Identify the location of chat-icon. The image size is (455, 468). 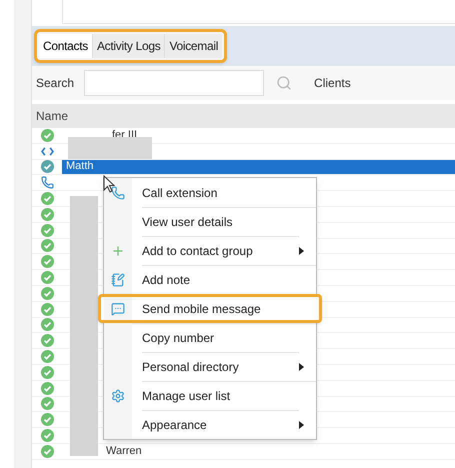
(118, 309).